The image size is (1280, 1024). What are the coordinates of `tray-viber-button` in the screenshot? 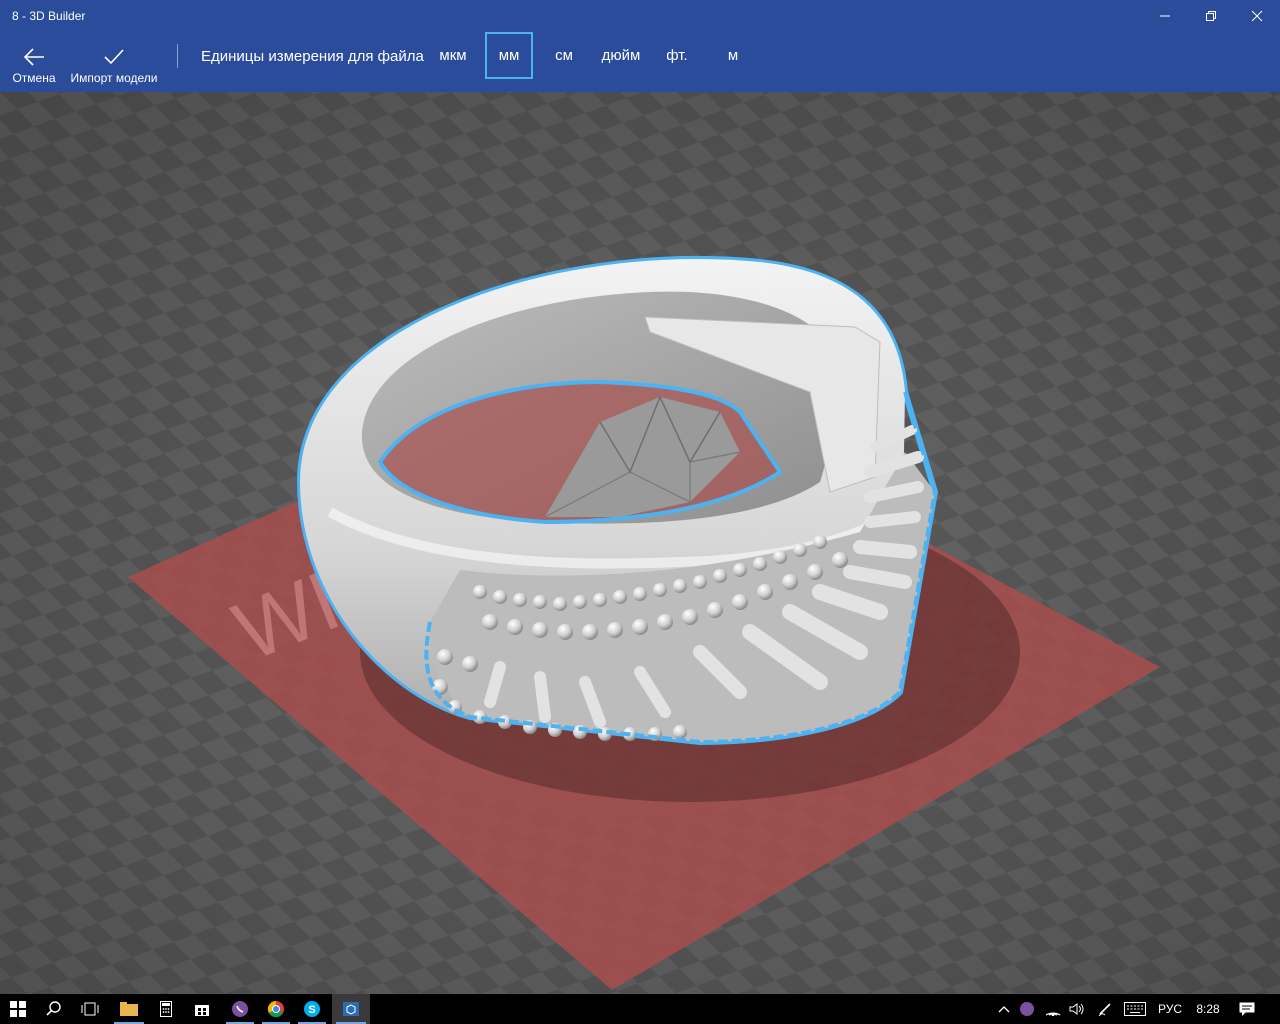 It's located at (1027, 1009).